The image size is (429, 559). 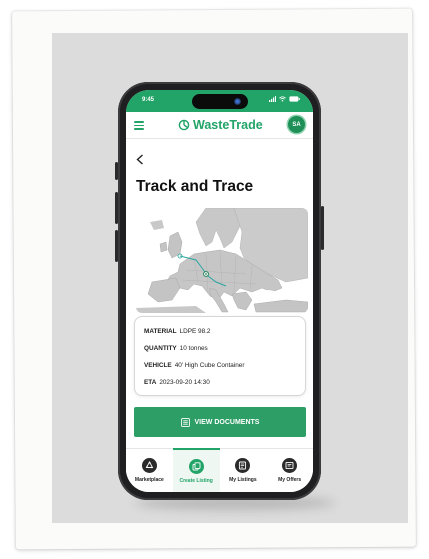 I want to click on status-icons, so click(x=284, y=99).